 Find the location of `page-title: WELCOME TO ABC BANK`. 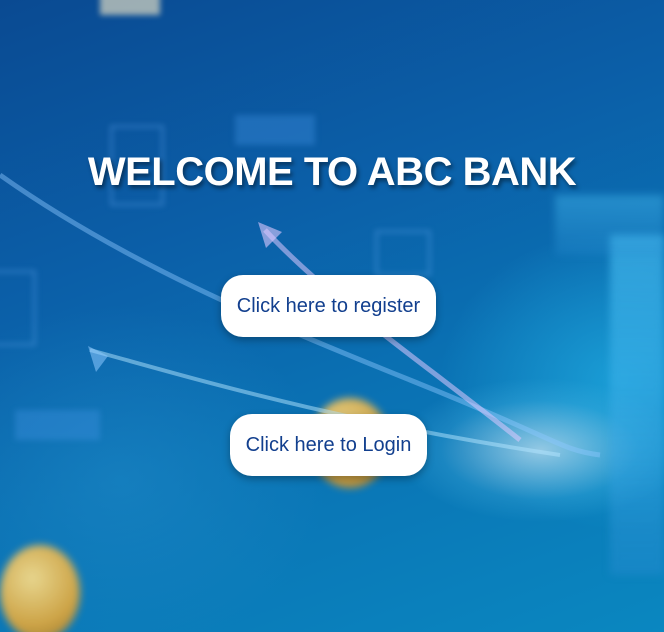

page-title: WELCOME TO ABC BANK is located at coordinates (332, 172).